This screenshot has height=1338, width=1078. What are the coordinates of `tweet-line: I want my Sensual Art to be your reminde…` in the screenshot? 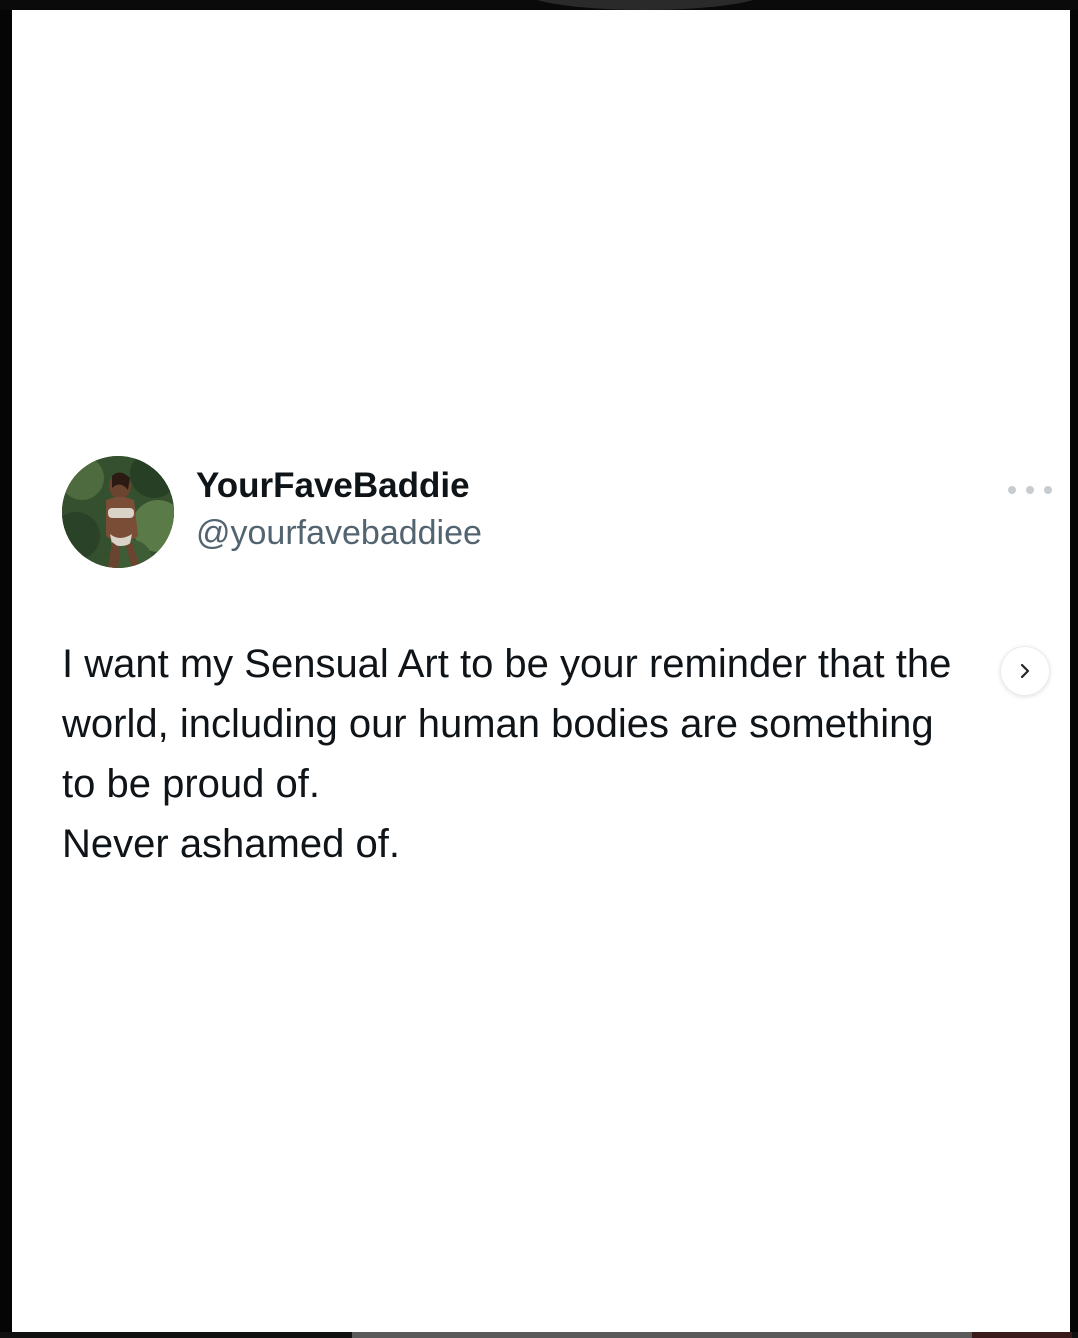 It's located at (507, 664).